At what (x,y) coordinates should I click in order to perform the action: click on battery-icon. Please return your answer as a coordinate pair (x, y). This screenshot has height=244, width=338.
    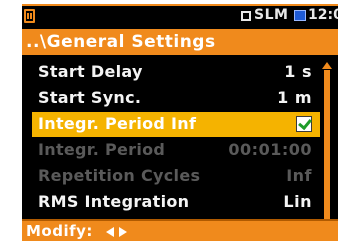
    Looking at the image, I should click on (300, 15).